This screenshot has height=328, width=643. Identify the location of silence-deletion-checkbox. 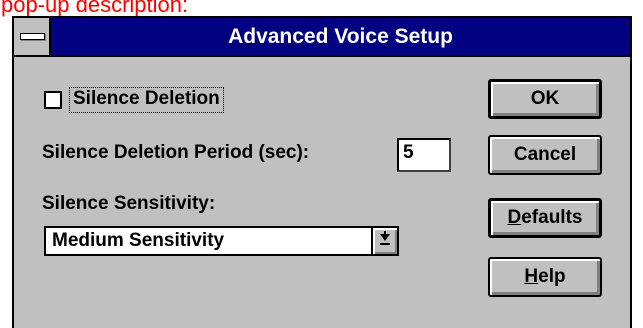
(53, 100).